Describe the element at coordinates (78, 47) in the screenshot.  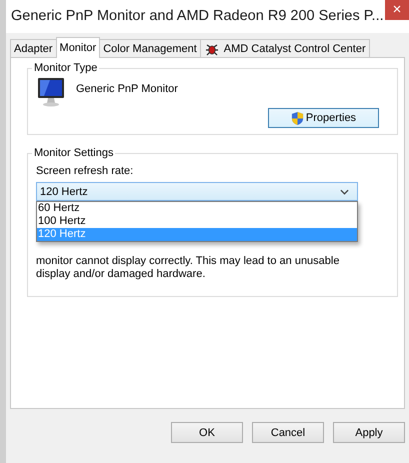
I see `tab: Monitor` at that location.